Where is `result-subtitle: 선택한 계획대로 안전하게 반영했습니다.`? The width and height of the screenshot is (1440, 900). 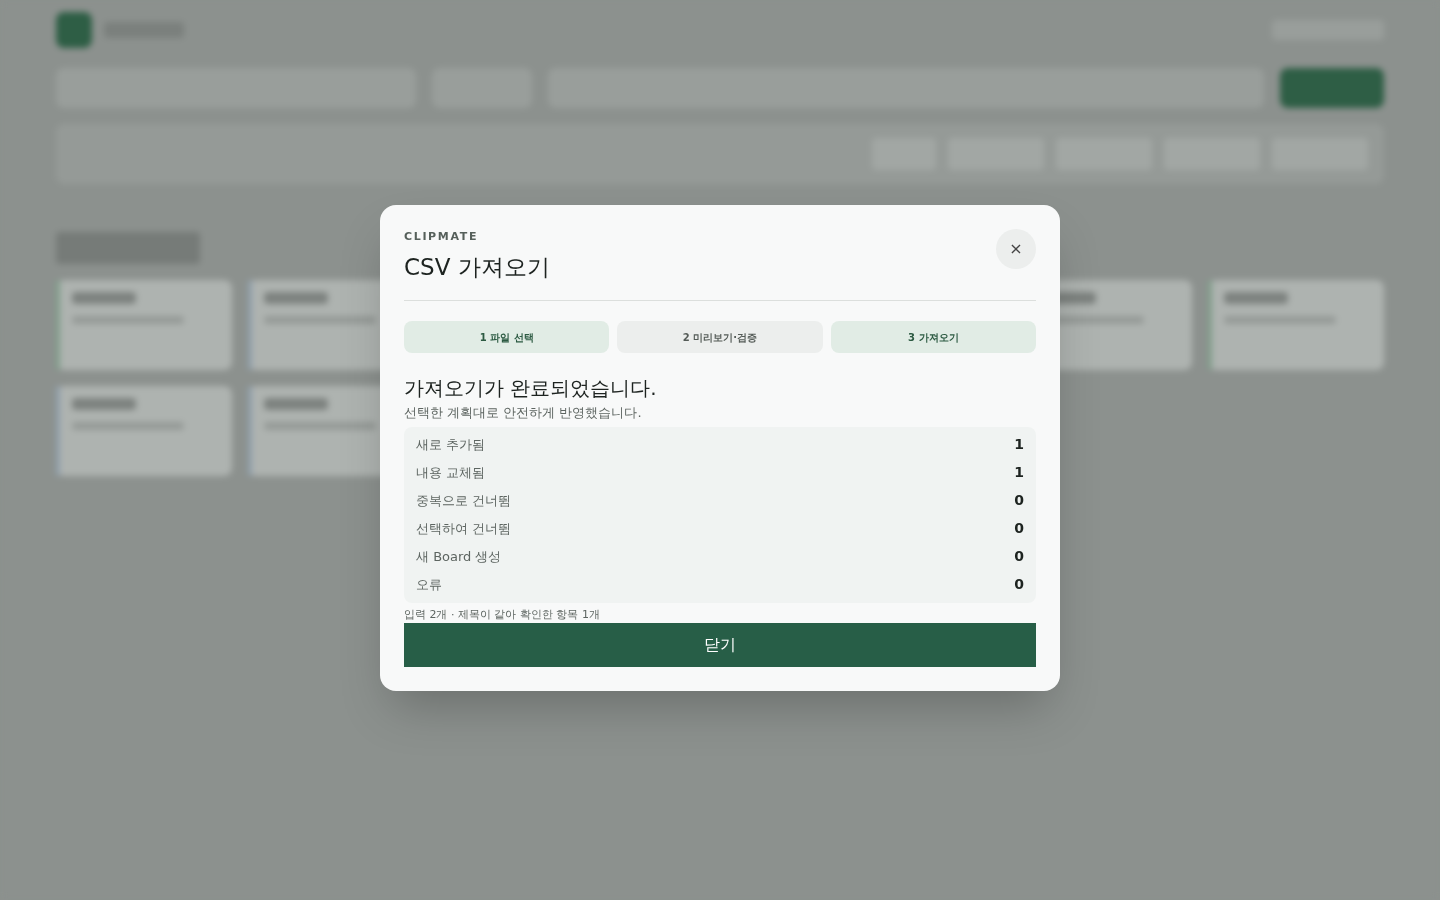
result-subtitle: 선택한 계획대로 안전하게 반영했습니다. is located at coordinates (523, 413).